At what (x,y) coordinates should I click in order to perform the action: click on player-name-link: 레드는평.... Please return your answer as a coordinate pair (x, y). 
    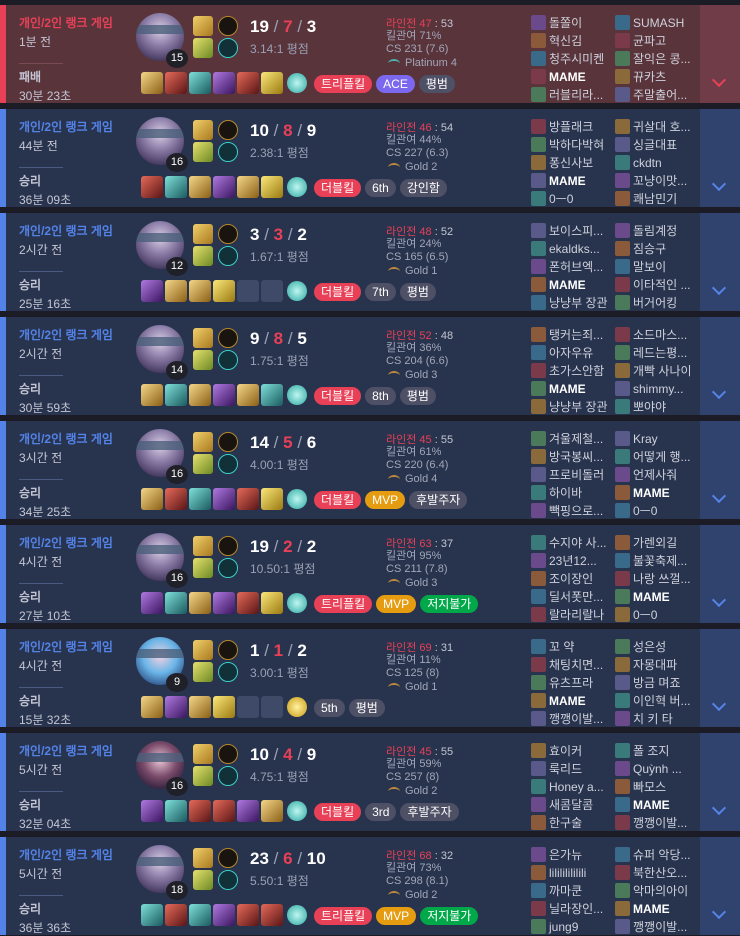
    Looking at the image, I should click on (658, 353).